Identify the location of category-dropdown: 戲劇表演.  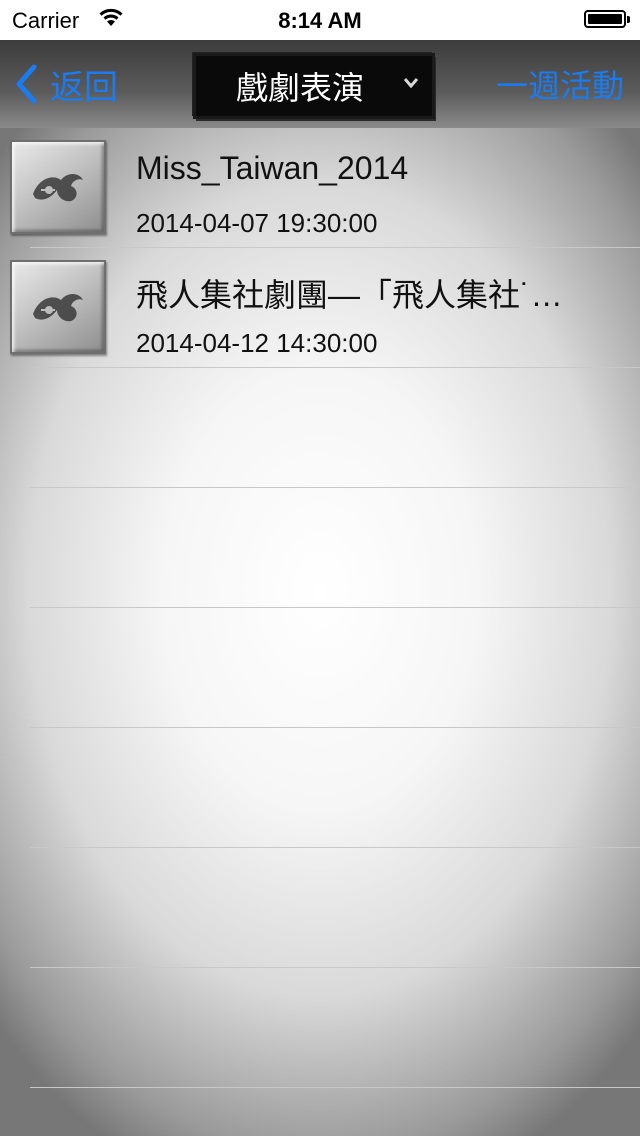
(314, 86).